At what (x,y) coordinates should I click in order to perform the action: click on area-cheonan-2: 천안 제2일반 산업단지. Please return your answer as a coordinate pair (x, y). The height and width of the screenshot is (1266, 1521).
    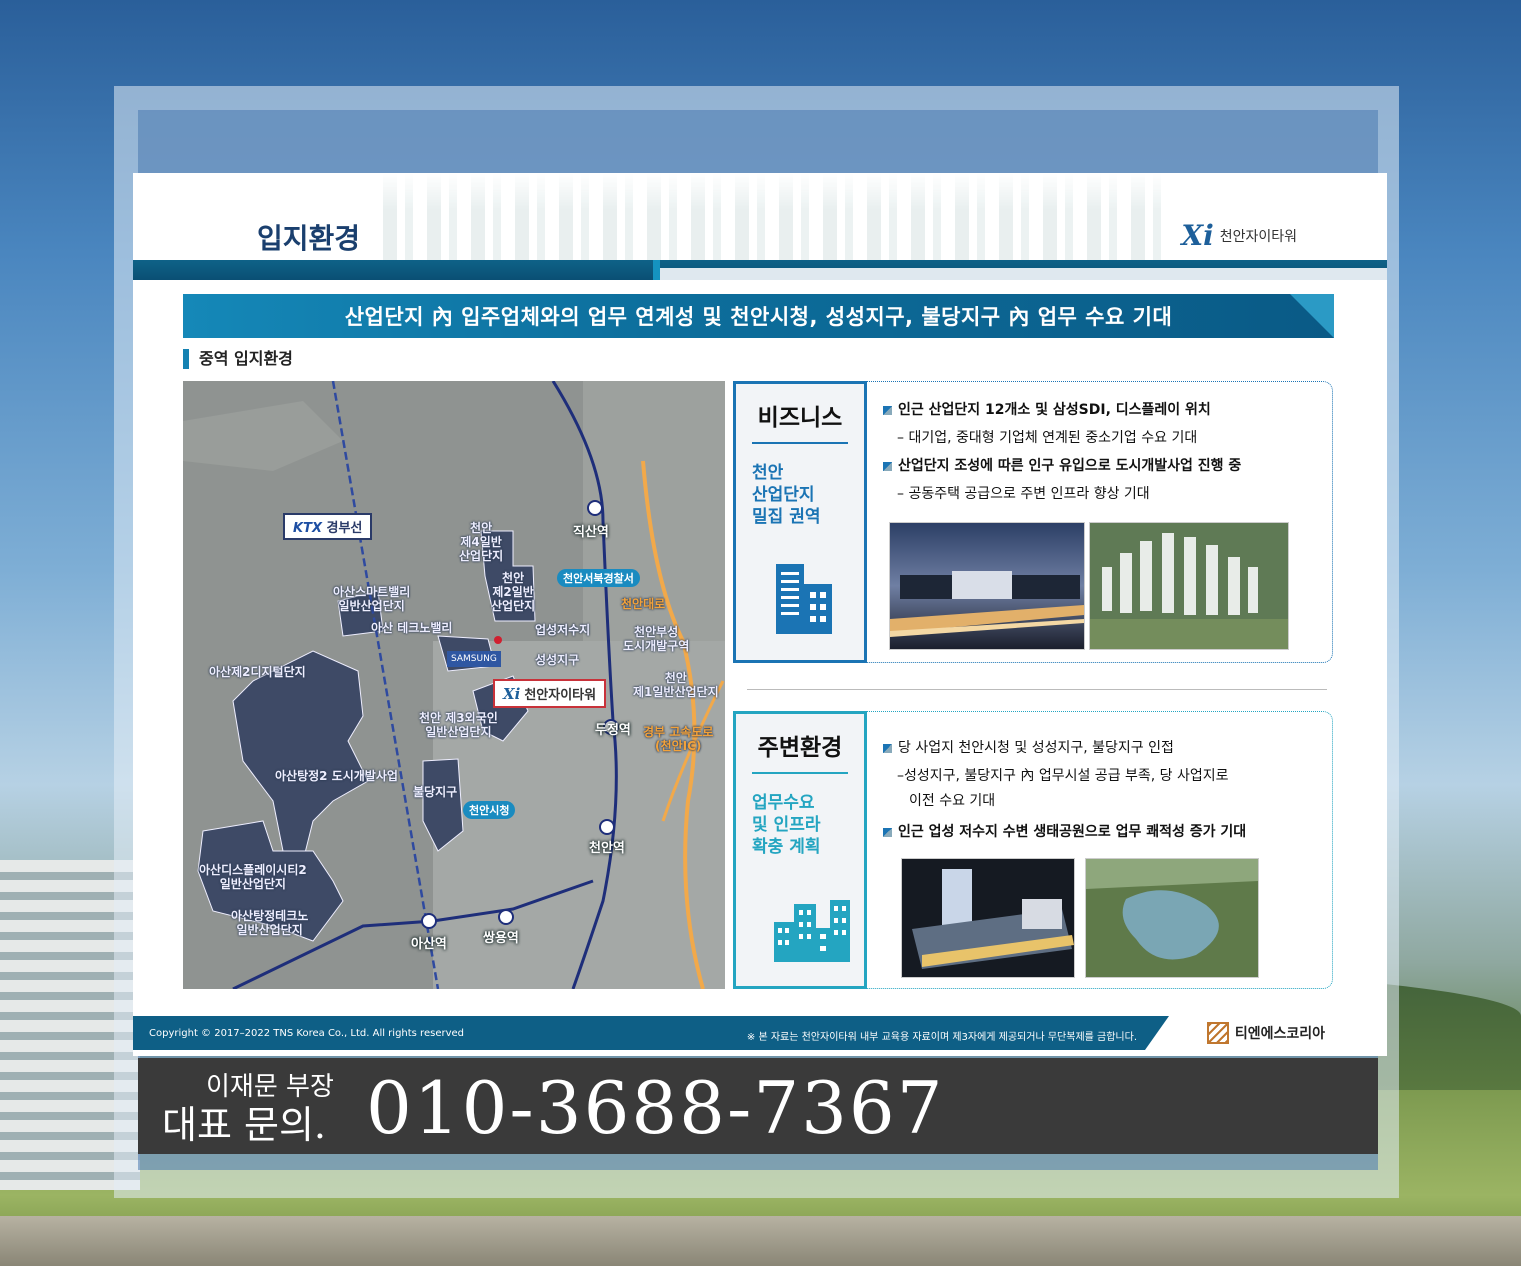
    Looking at the image, I should click on (513, 592).